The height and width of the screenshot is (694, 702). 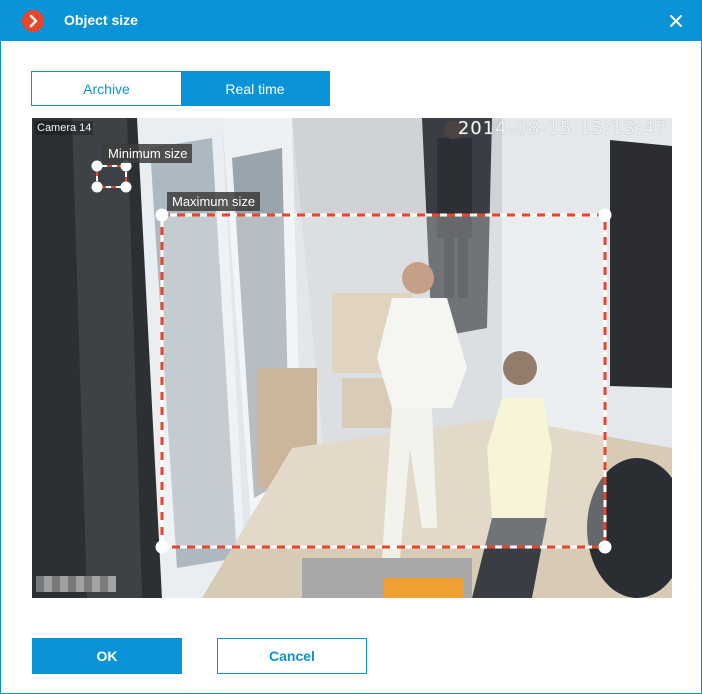 I want to click on tab-real-time: Real time, so click(x=255, y=88).